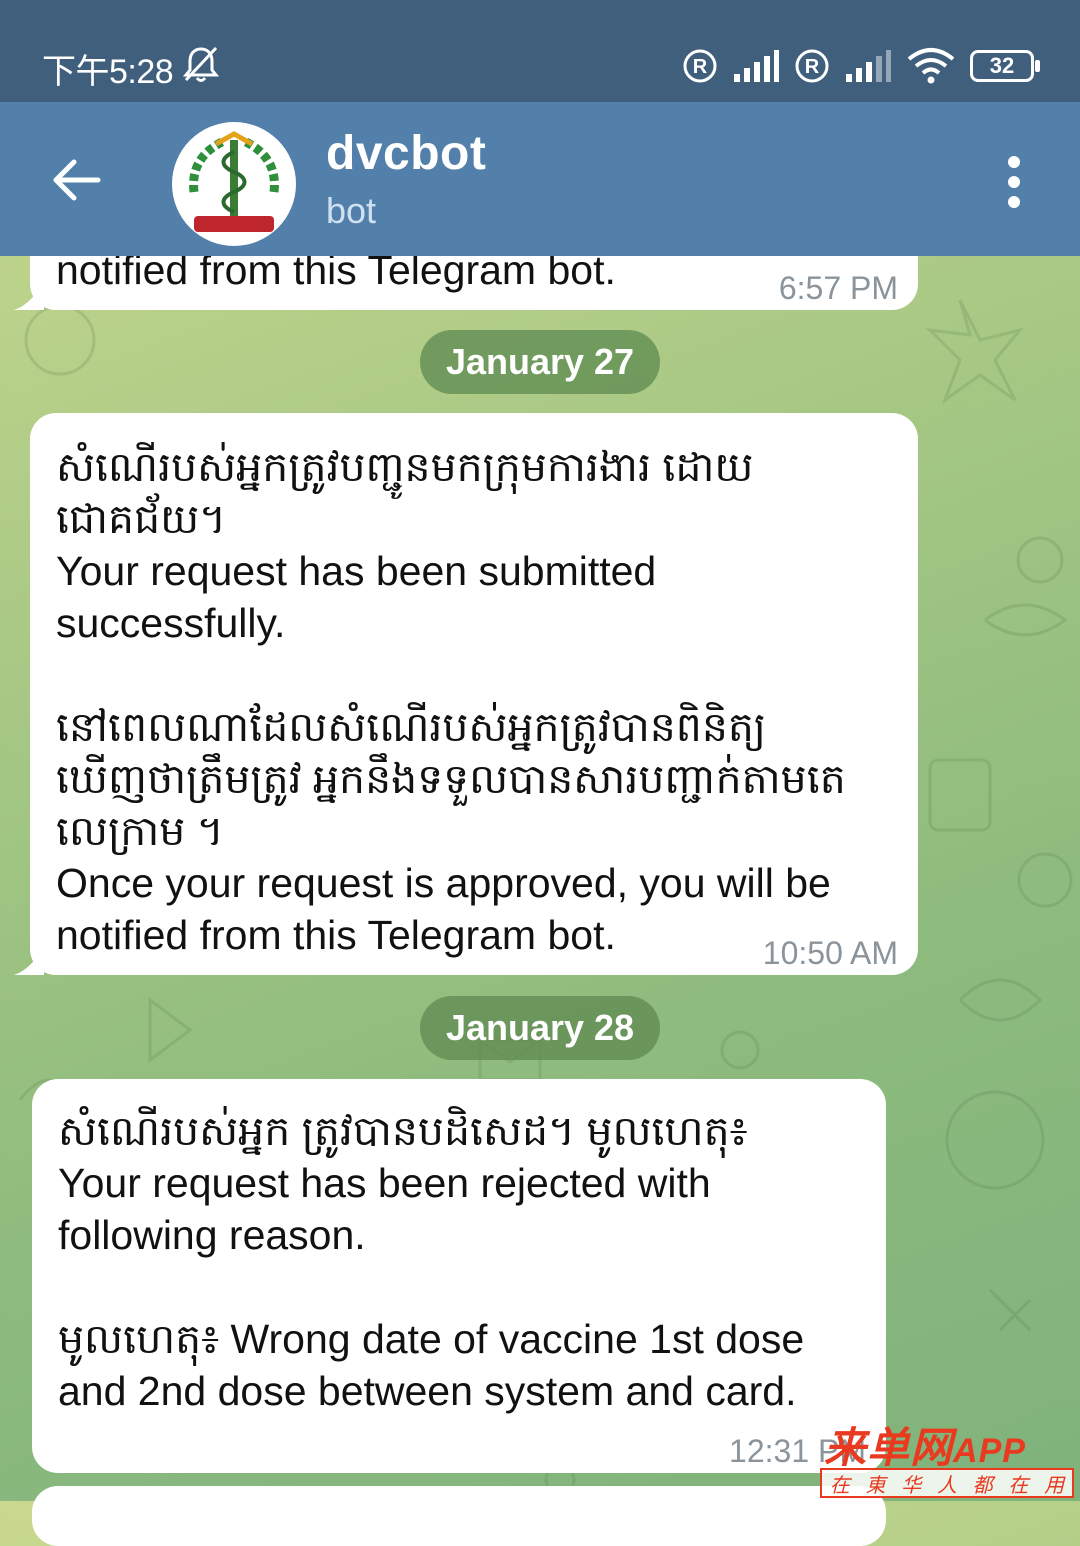  I want to click on message-time: 10:50 AM, so click(830, 953).